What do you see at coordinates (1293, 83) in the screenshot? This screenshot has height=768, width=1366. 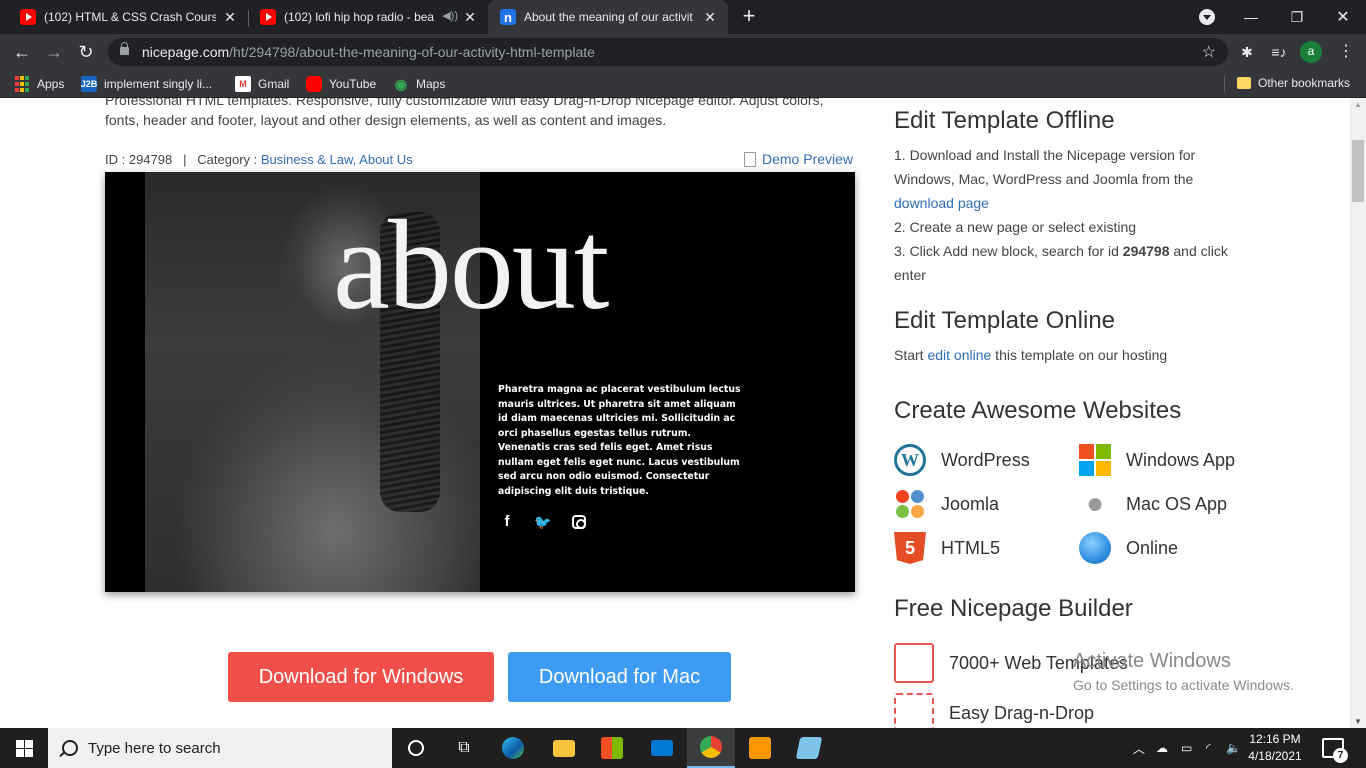 I see `other-bookmarks: Other bookmarks` at bounding box center [1293, 83].